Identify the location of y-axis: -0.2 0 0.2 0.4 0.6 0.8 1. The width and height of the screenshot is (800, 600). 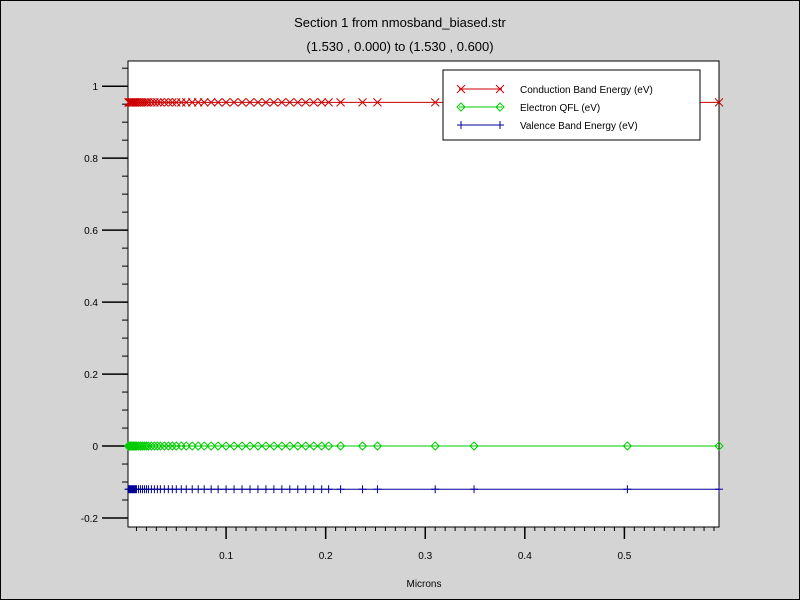
(104, 296).